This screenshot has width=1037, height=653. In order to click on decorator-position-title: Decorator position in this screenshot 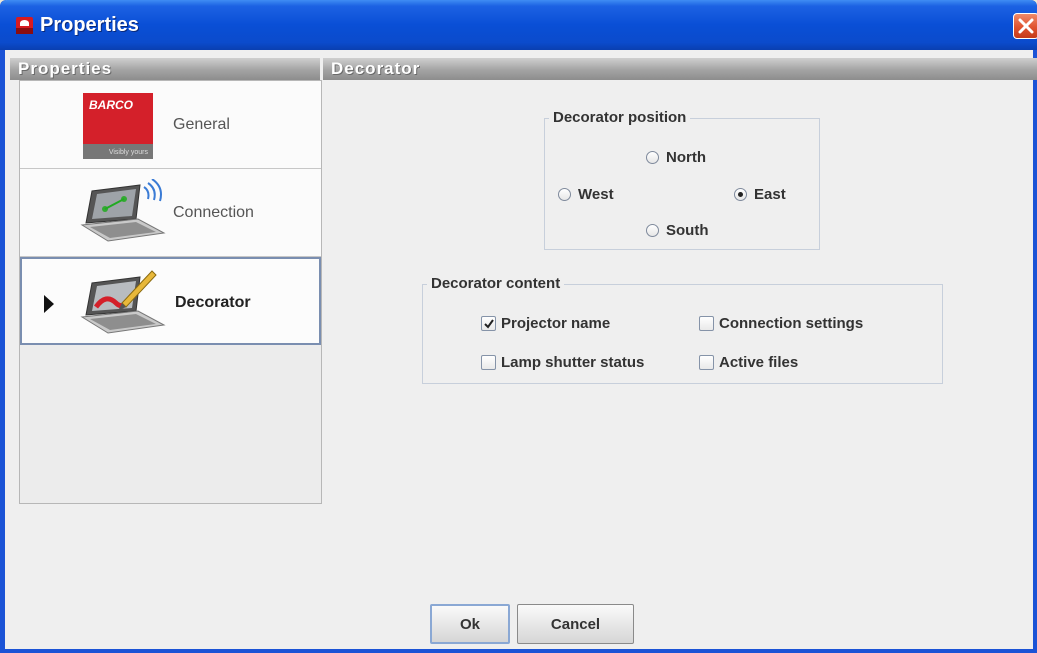, I will do `click(620, 117)`.